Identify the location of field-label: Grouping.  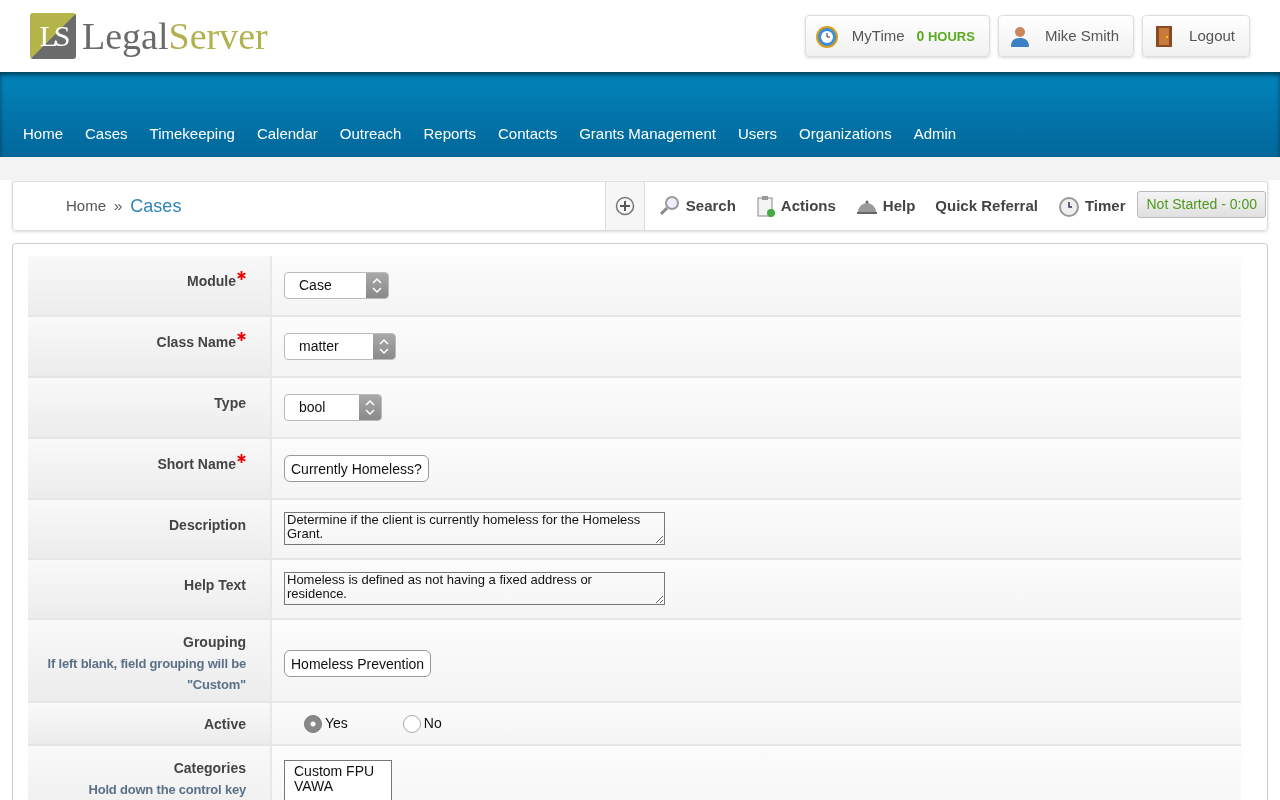
(214, 642).